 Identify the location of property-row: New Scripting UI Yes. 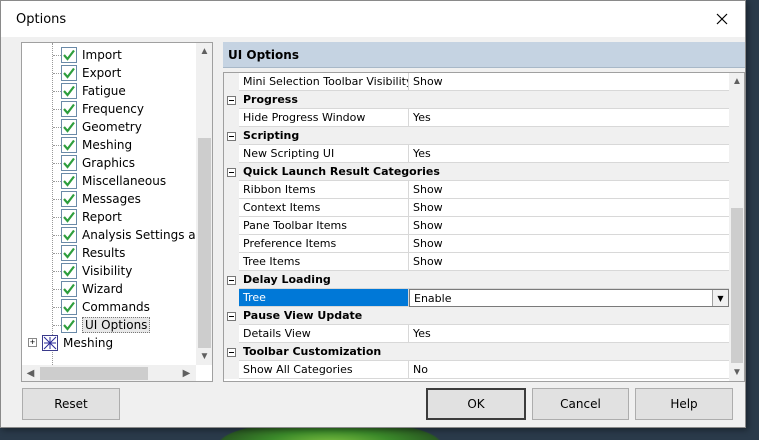
(476, 154).